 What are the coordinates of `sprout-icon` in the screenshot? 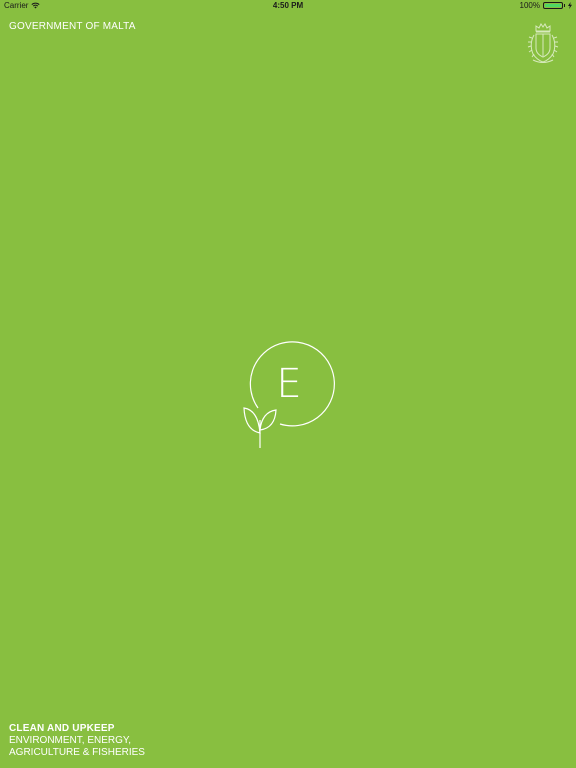 It's located at (260, 427).